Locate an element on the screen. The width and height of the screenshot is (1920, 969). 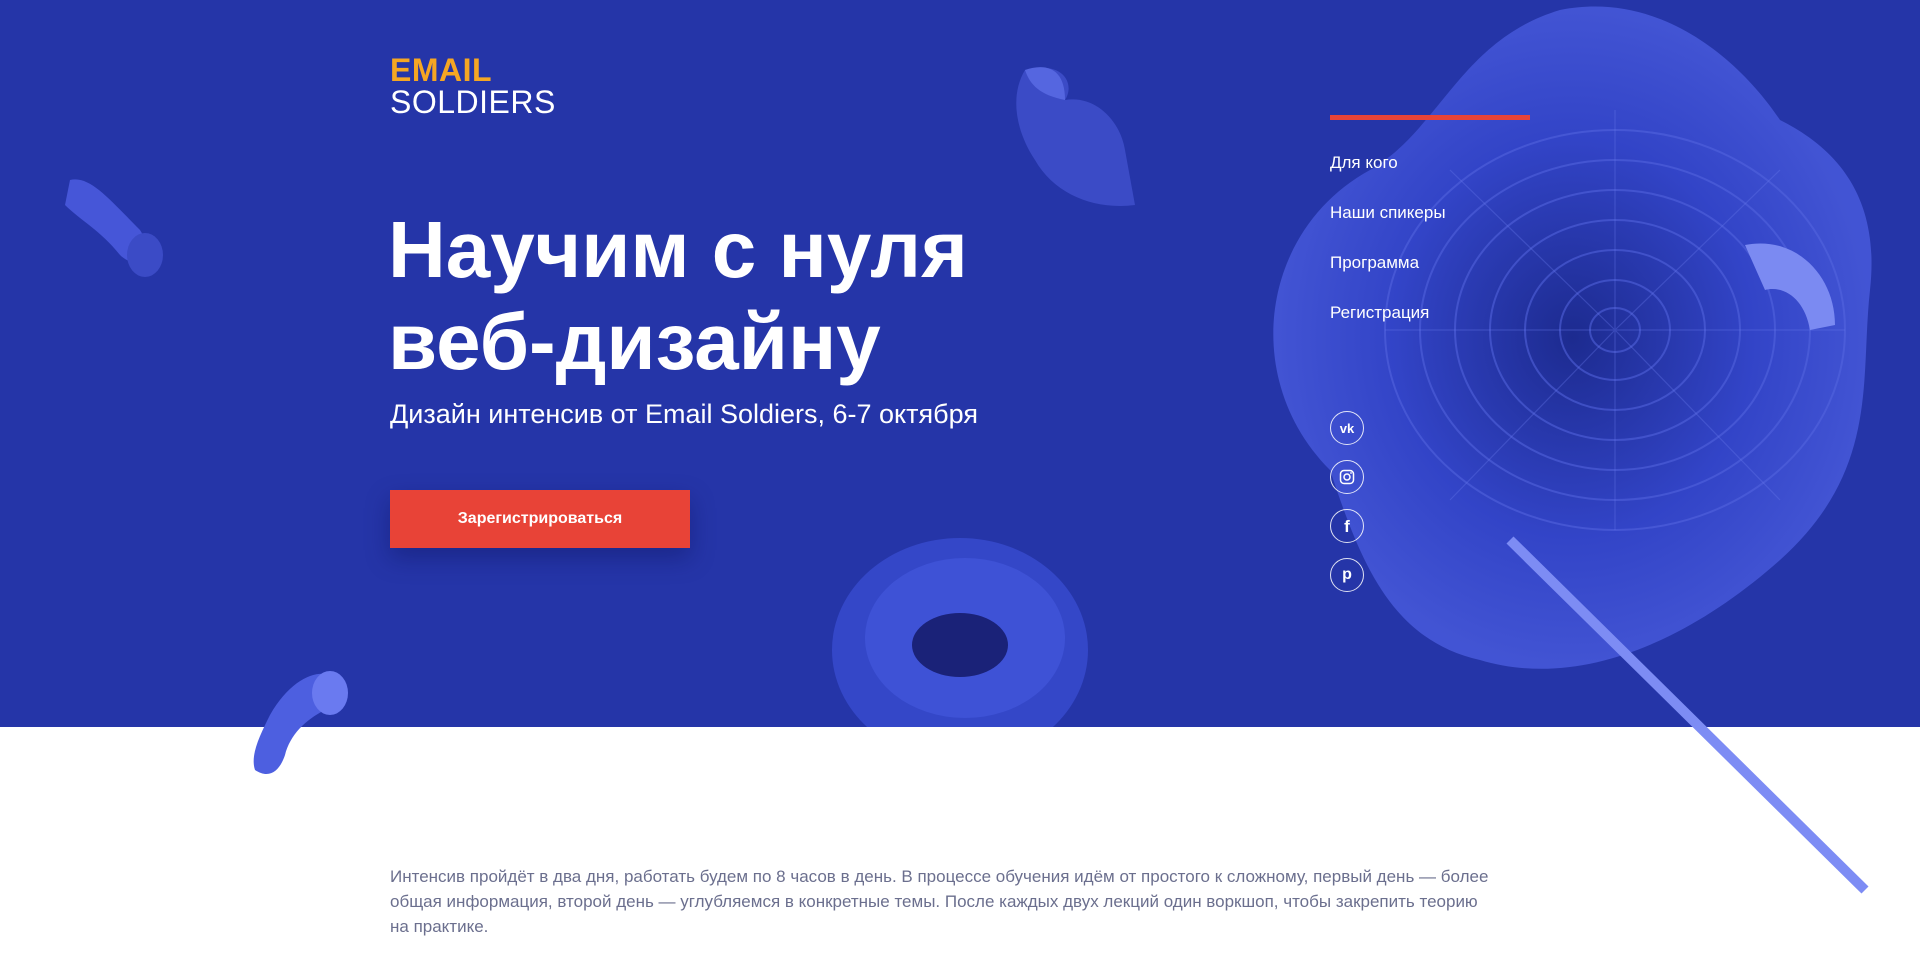
brand-logo: EMAIL SOLDIERS is located at coordinates (473, 86).